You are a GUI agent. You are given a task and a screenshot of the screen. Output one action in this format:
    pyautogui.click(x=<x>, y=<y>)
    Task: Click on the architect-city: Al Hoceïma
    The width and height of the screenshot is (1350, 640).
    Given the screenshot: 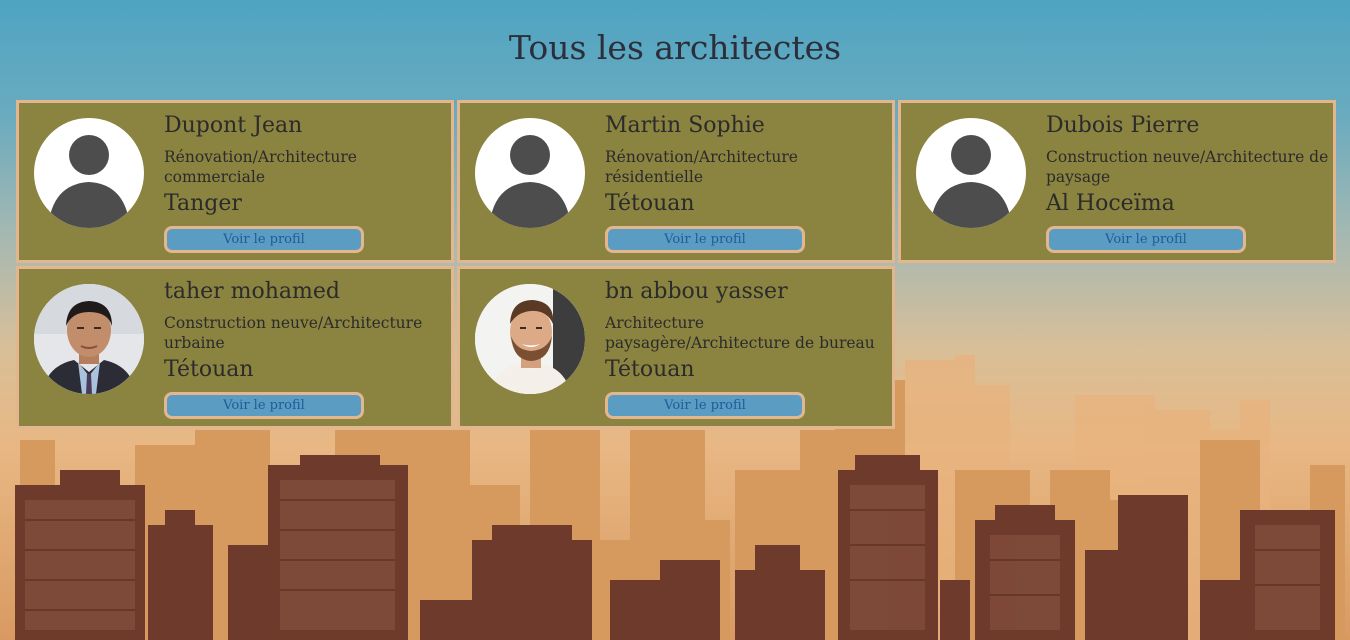 What is the action you would take?
    pyautogui.click(x=1110, y=203)
    